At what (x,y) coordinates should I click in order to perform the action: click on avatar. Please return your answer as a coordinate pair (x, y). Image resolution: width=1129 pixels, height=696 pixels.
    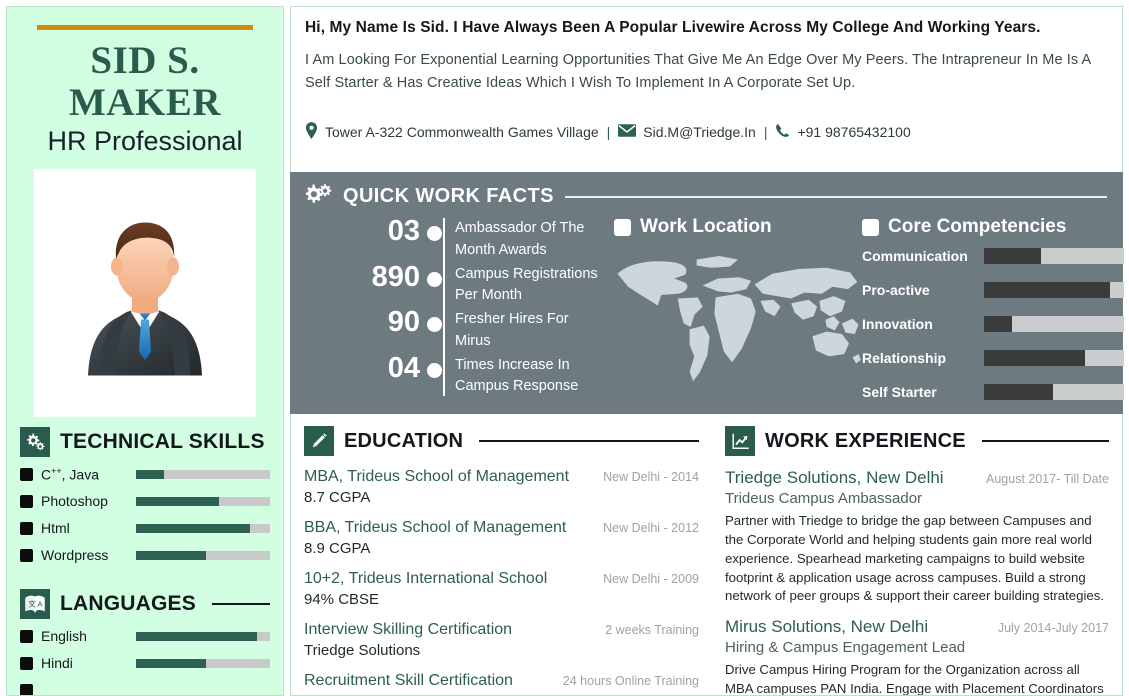
    Looking at the image, I should click on (145, 293).